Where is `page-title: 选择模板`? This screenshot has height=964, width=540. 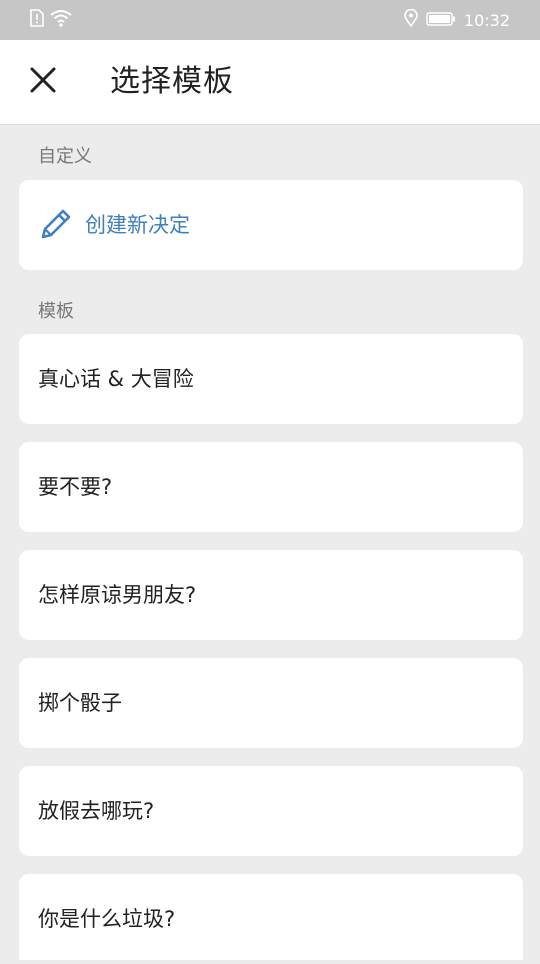 page-title: 选择模板 is located at coordinates (172, 81).